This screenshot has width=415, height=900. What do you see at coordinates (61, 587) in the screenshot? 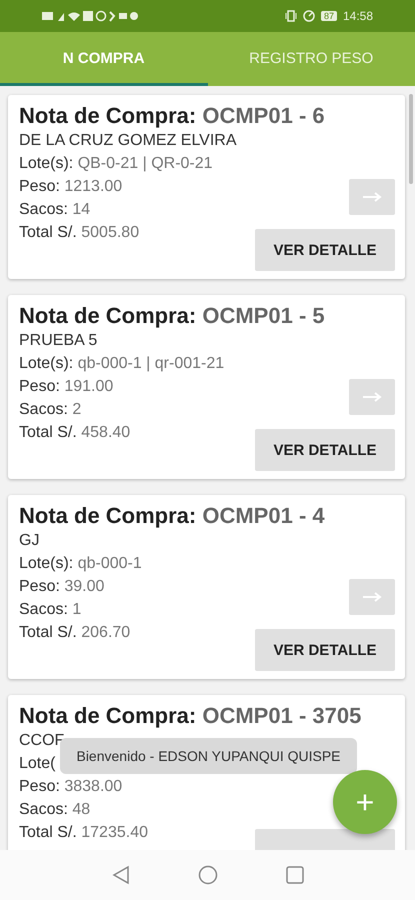
I see `weight-line: Peso: 39.00` at bounding box center [61, 587].